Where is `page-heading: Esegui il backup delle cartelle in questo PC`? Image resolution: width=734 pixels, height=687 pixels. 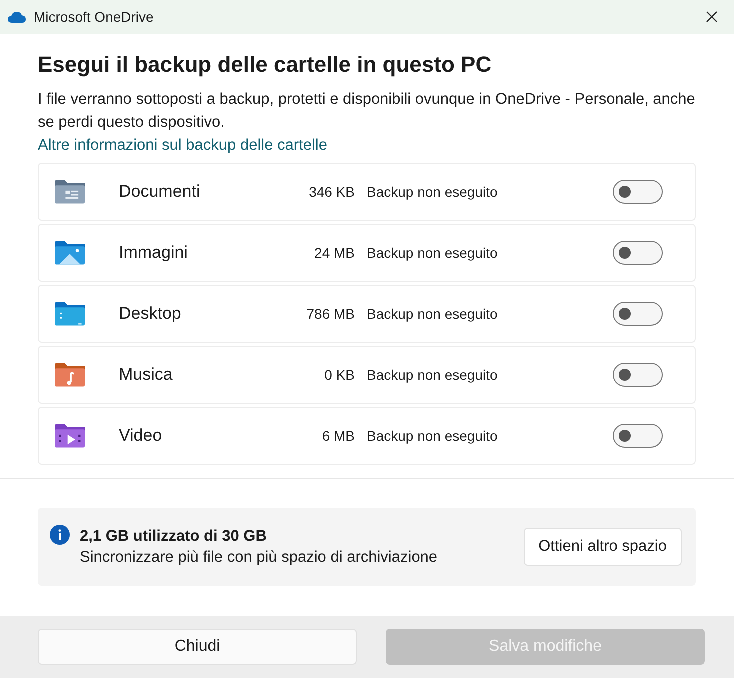 page-heading: Esegui il backup delle cartelle in questo PC is located at coordinates (265, 65).